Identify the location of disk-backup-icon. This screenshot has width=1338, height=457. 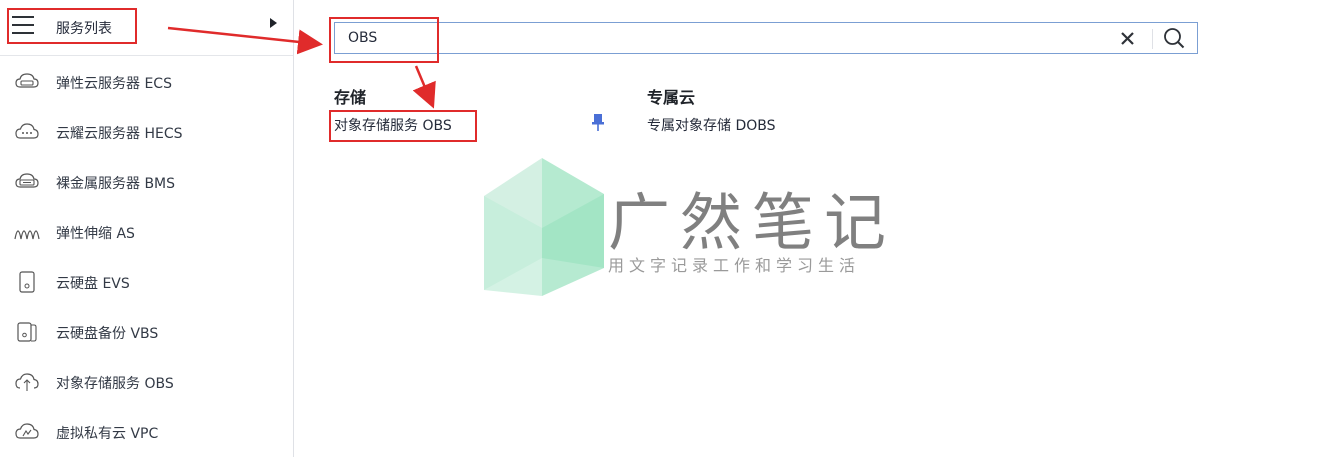
(27, 332).